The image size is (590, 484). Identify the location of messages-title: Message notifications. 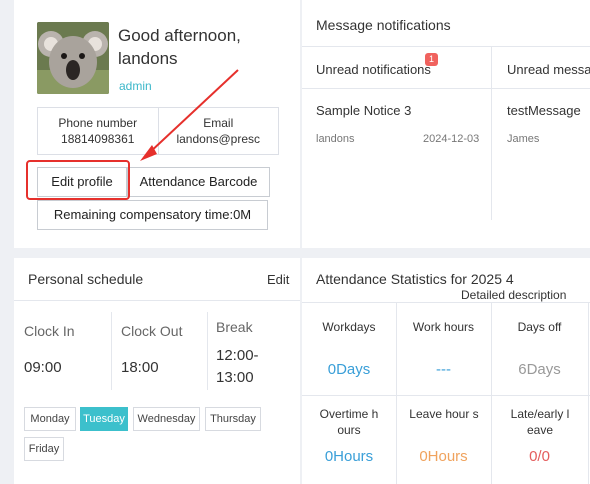
(383, 25).